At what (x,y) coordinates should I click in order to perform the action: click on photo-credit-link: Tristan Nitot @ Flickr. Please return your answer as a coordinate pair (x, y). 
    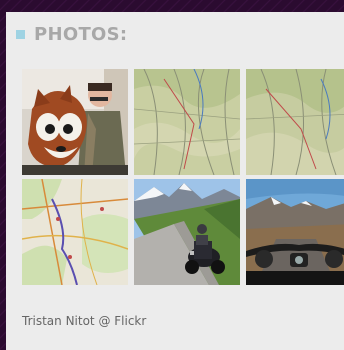
    Looking at the image, I should click on (84, 321).